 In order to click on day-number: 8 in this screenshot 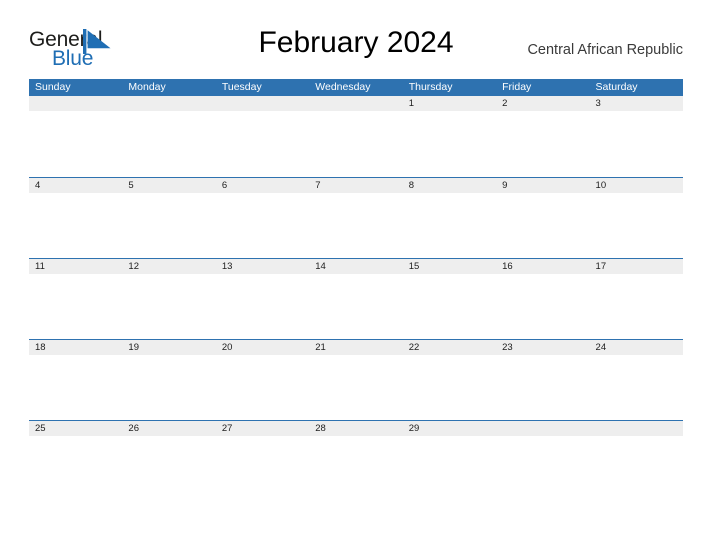, I will do `click(449, 185)`.